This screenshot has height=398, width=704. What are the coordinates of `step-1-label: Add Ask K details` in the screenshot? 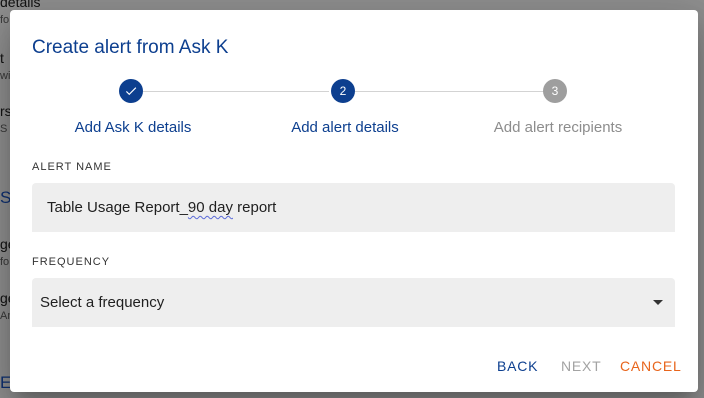 It's located at (133, 127).